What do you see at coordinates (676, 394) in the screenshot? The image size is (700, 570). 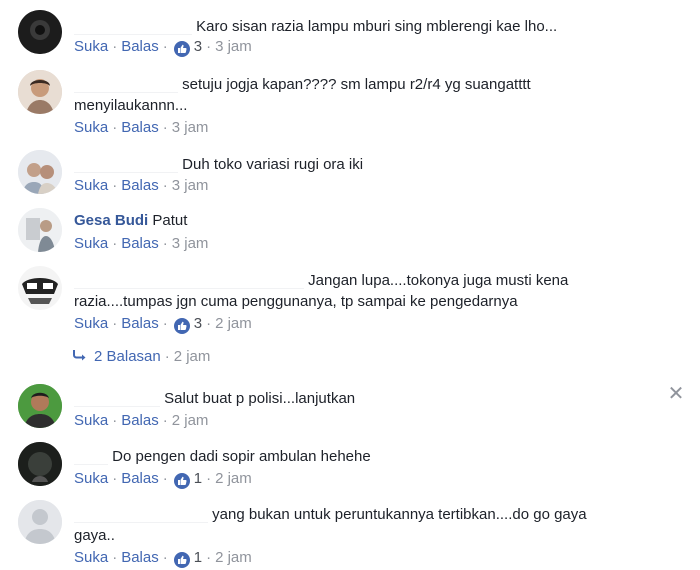 I see `close-icon: ✕` at bounding box center [676, 394].